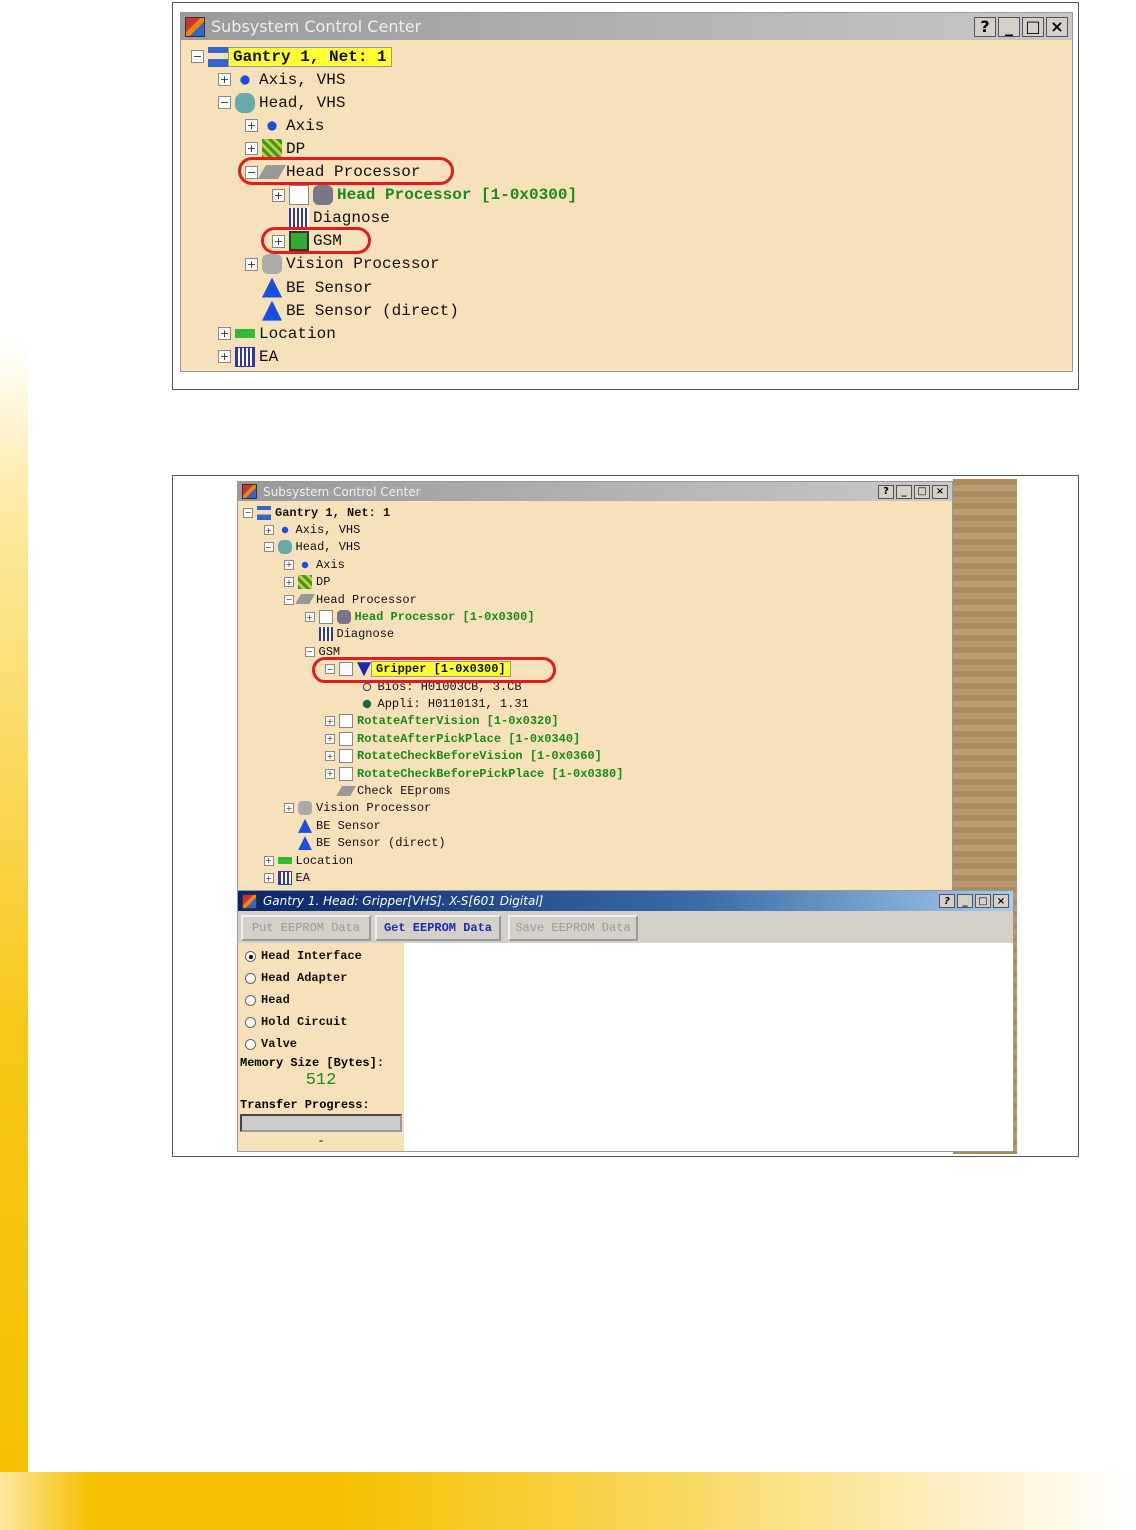 The height and width of the screenshot is (1530, 1136). Describe the element at coordinates (352, 599) in the screenshot. I see `tree-item: − Head Processor` at that location.